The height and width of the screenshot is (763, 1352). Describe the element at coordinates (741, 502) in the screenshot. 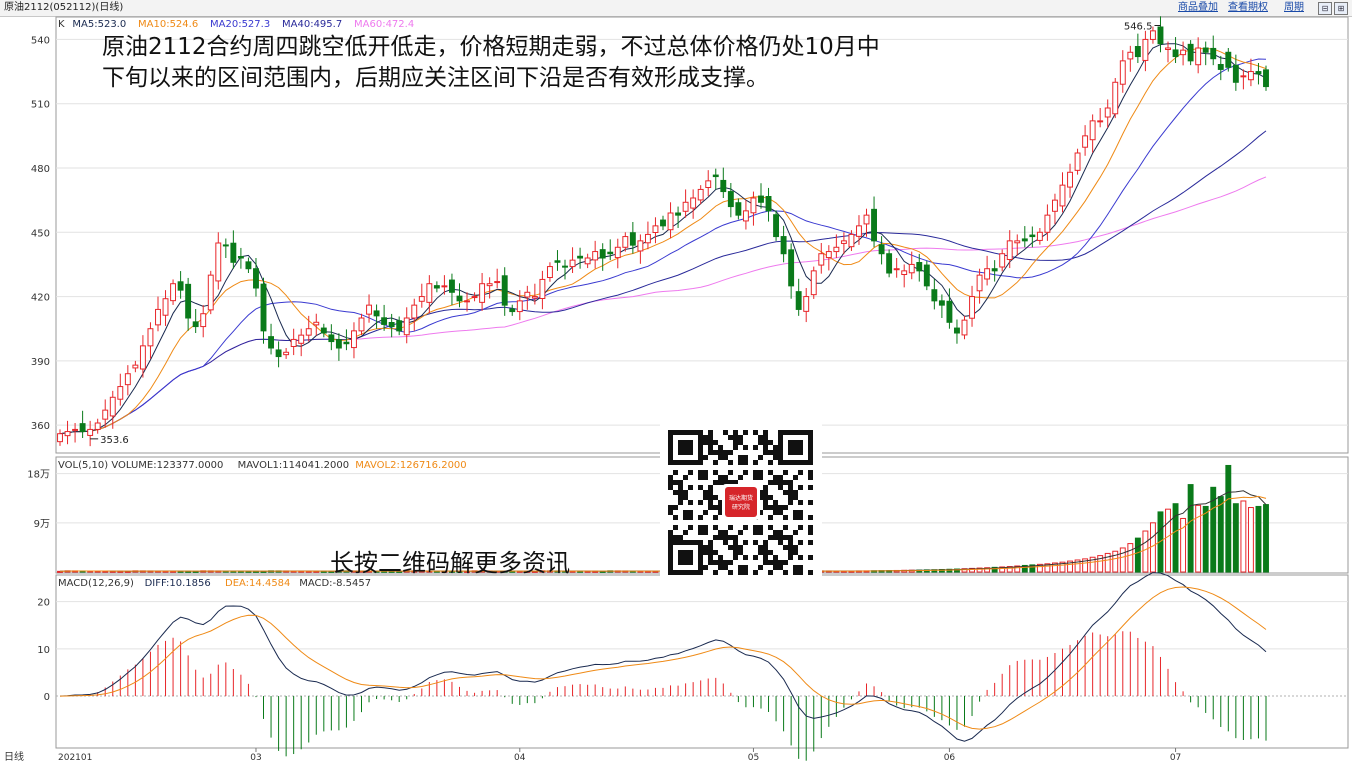

I see `qr-code: 瑞达期货 研究院` at that location.